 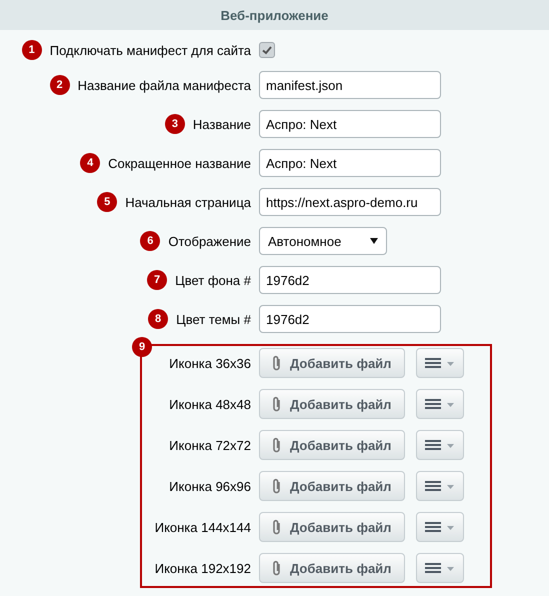 What do you see at coordinates (174, 124) in the screenshot?
I see `number-badge: 3` at bounding box center [174, 124].